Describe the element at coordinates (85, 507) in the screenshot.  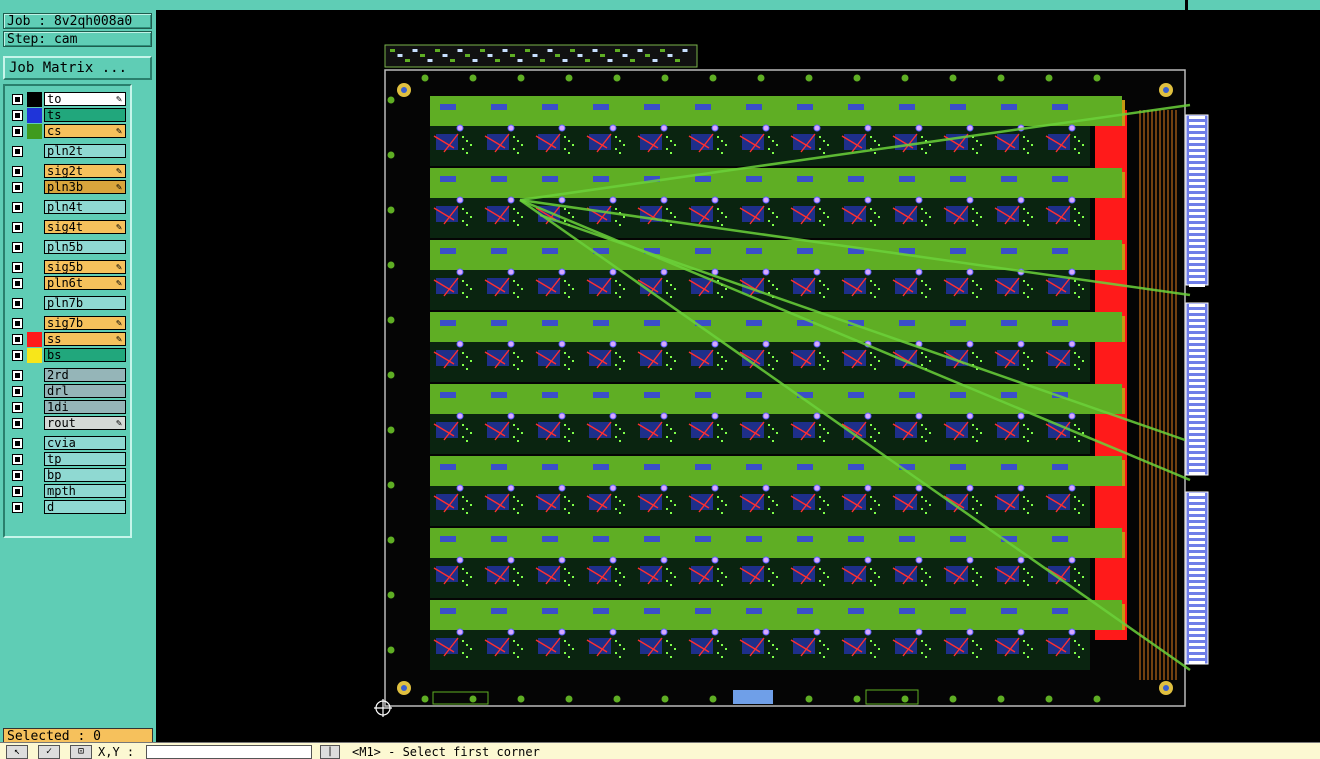
I see `layer-name: d` at that location.